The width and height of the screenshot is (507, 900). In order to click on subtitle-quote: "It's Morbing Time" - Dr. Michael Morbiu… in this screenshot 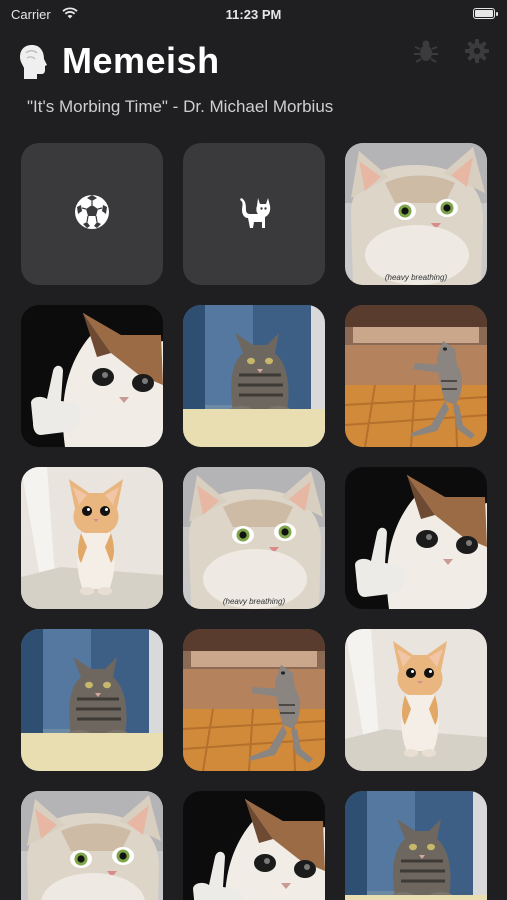, I will do `click(180, 106)`.